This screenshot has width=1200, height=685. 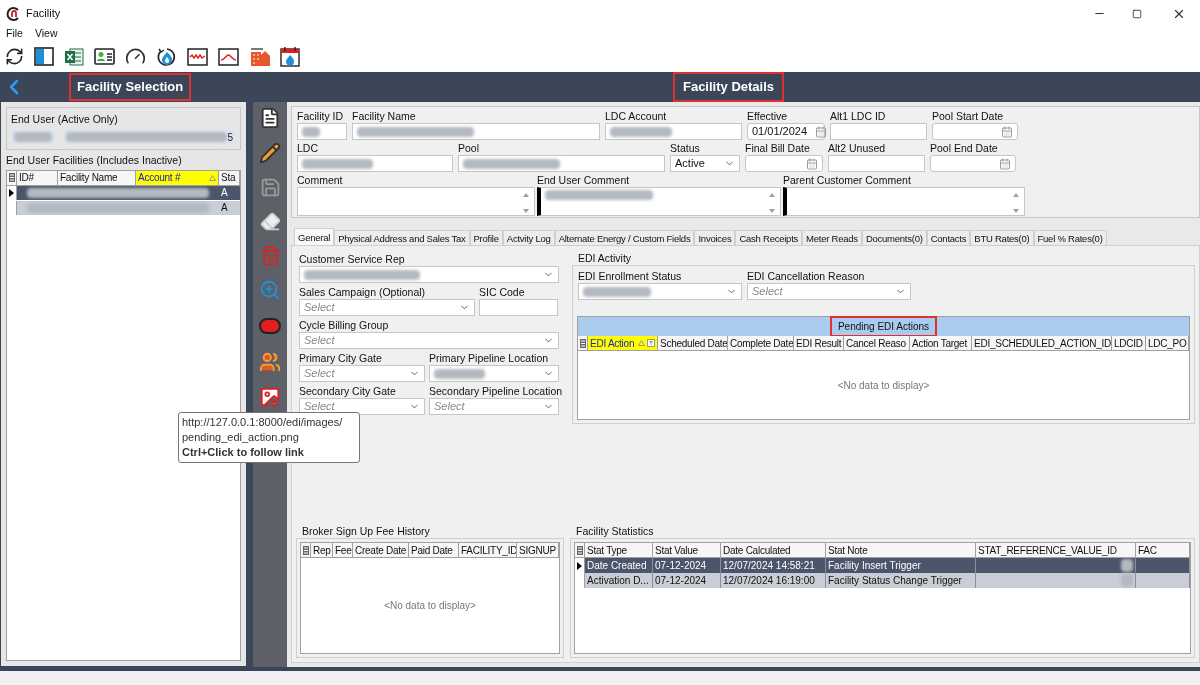 What do you see at coordinates (819, 343) in the screenshot?
I see `column-header: EDI Result` at bounding box center [819, 343].